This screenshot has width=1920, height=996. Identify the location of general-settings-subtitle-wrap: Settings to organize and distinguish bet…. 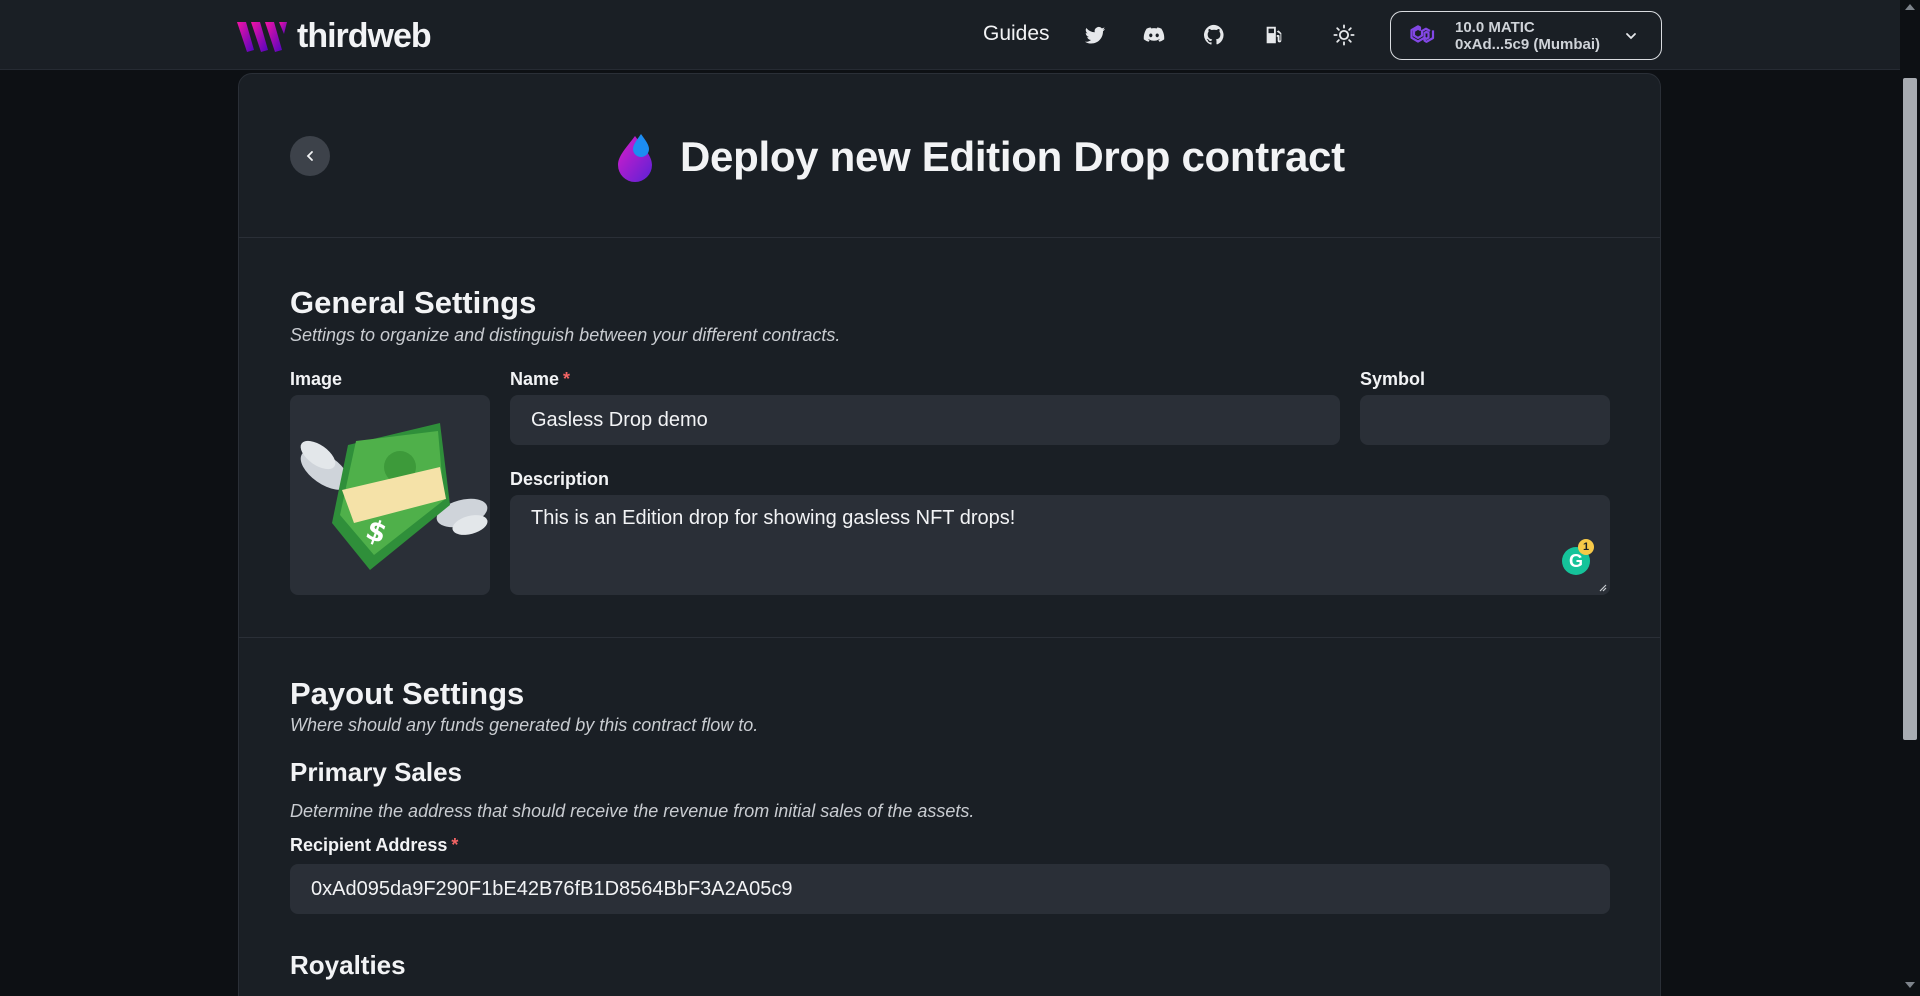
(565, 335).